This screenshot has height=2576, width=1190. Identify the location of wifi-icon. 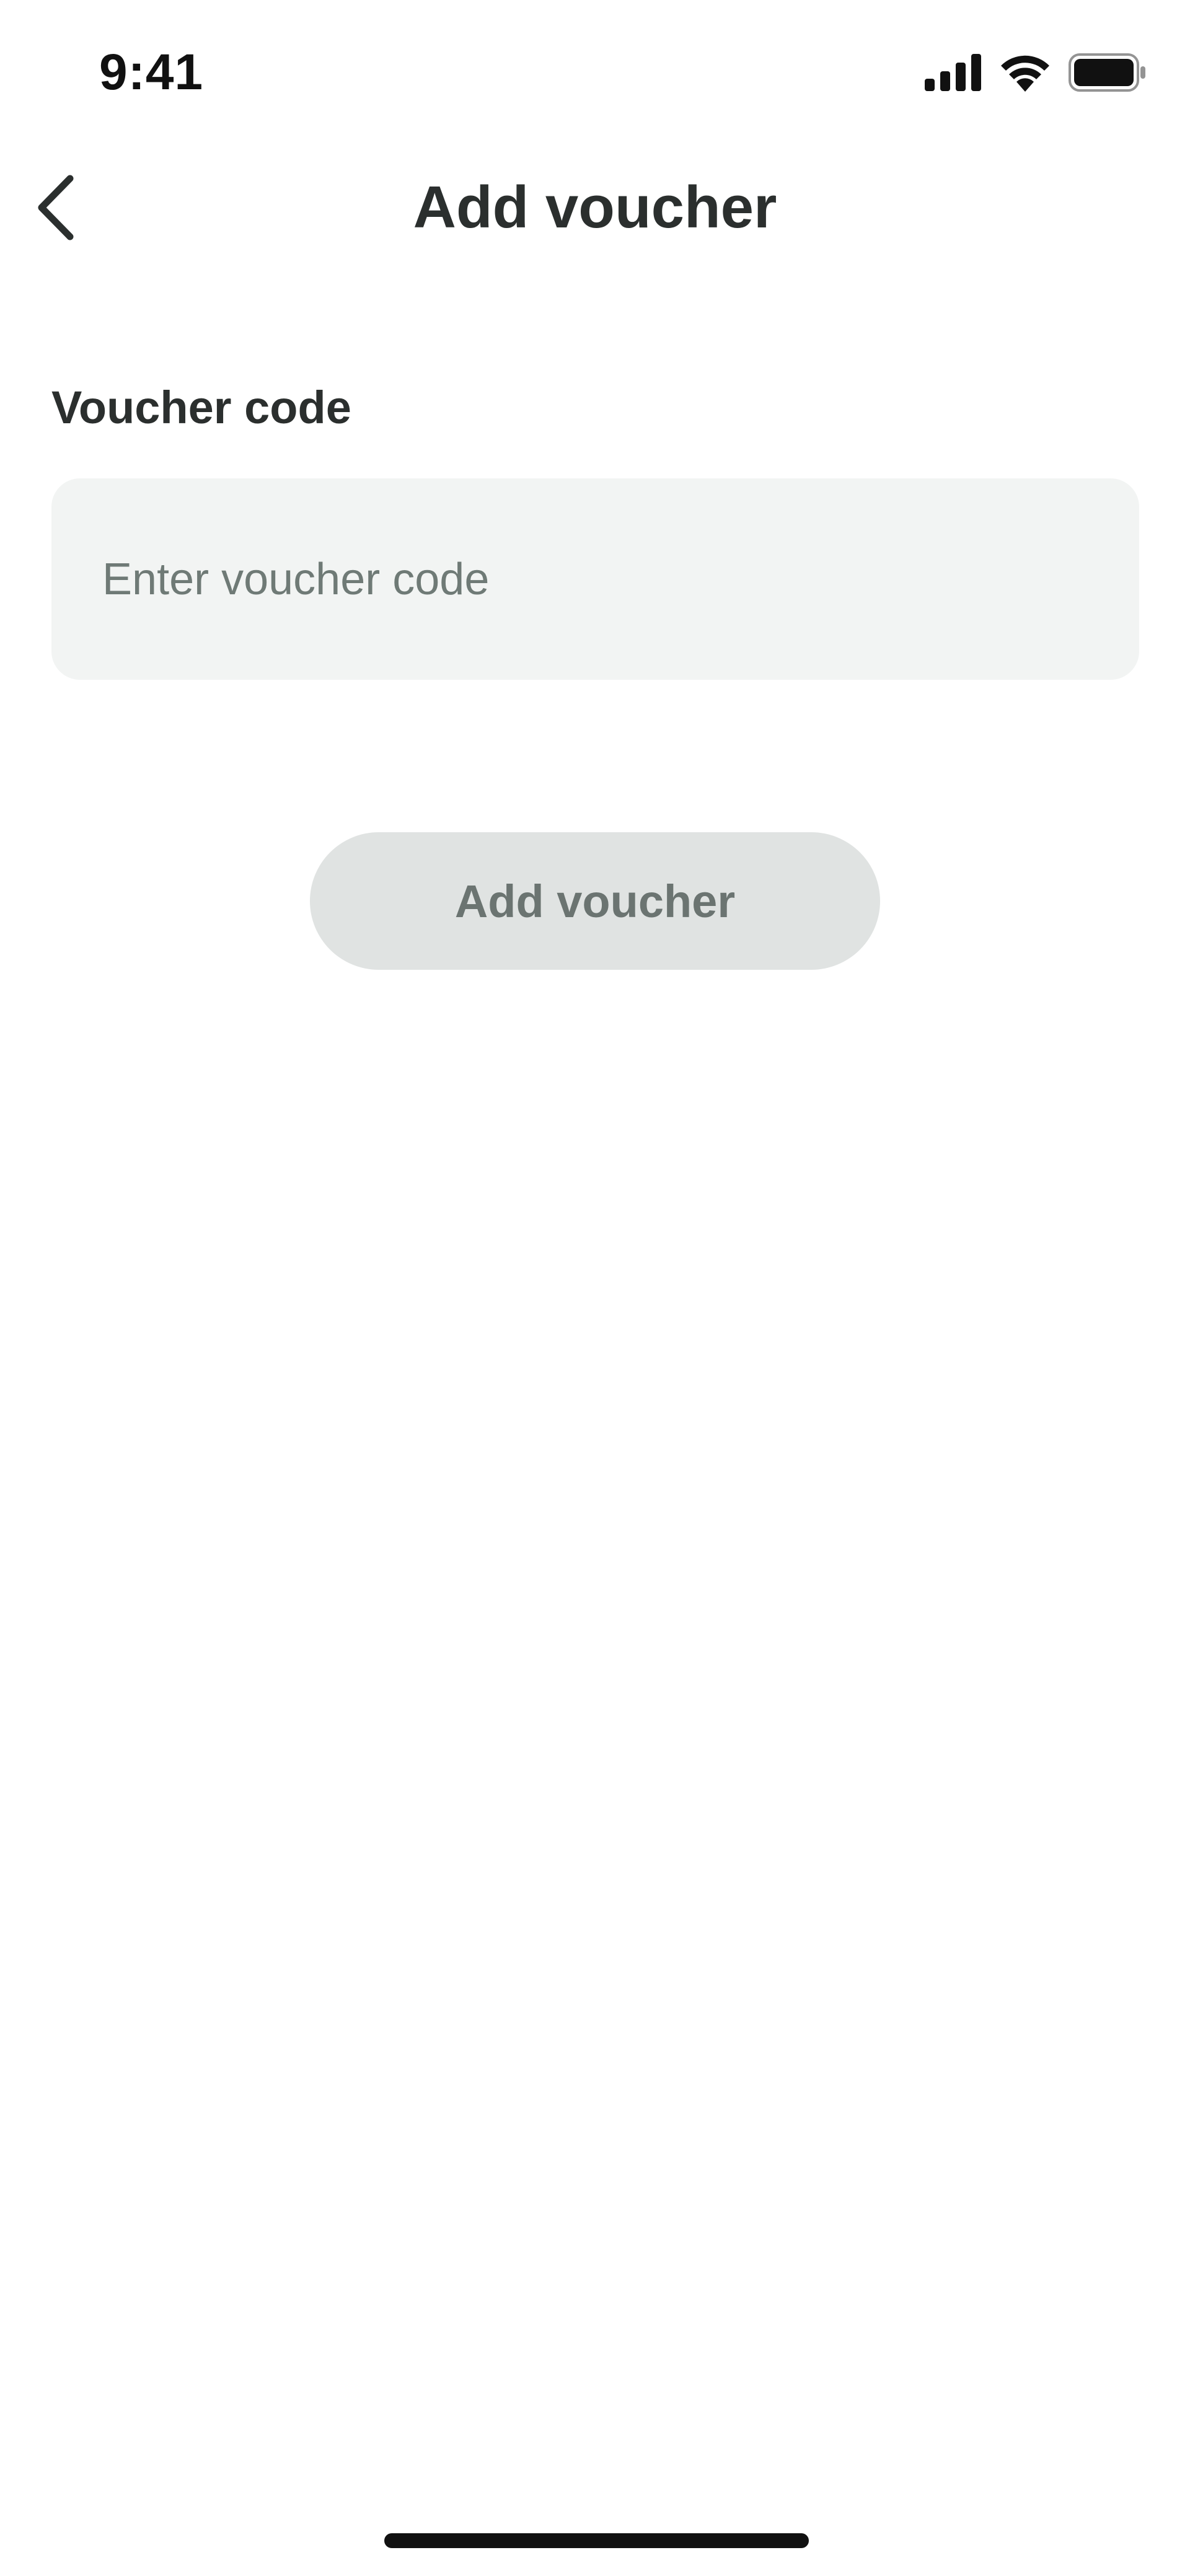
(1025, 73).